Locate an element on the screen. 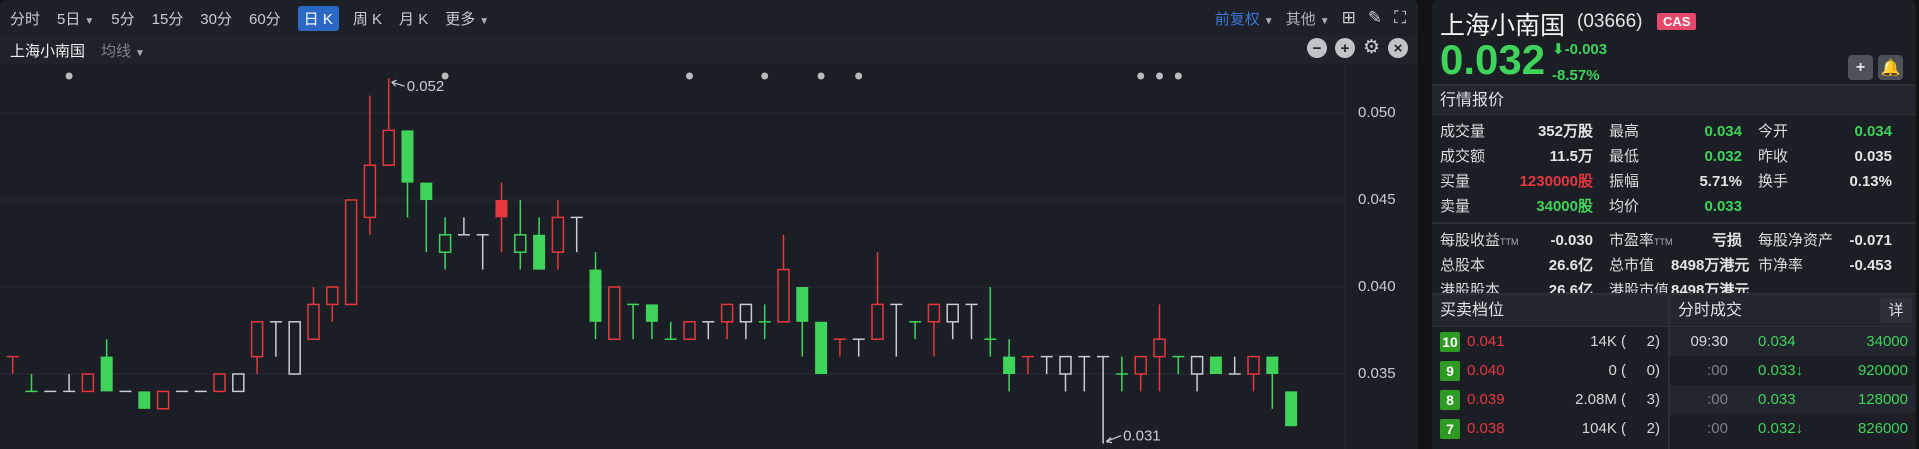  time-sales-title: 分时成交 is located at coordinates (1710, 310).